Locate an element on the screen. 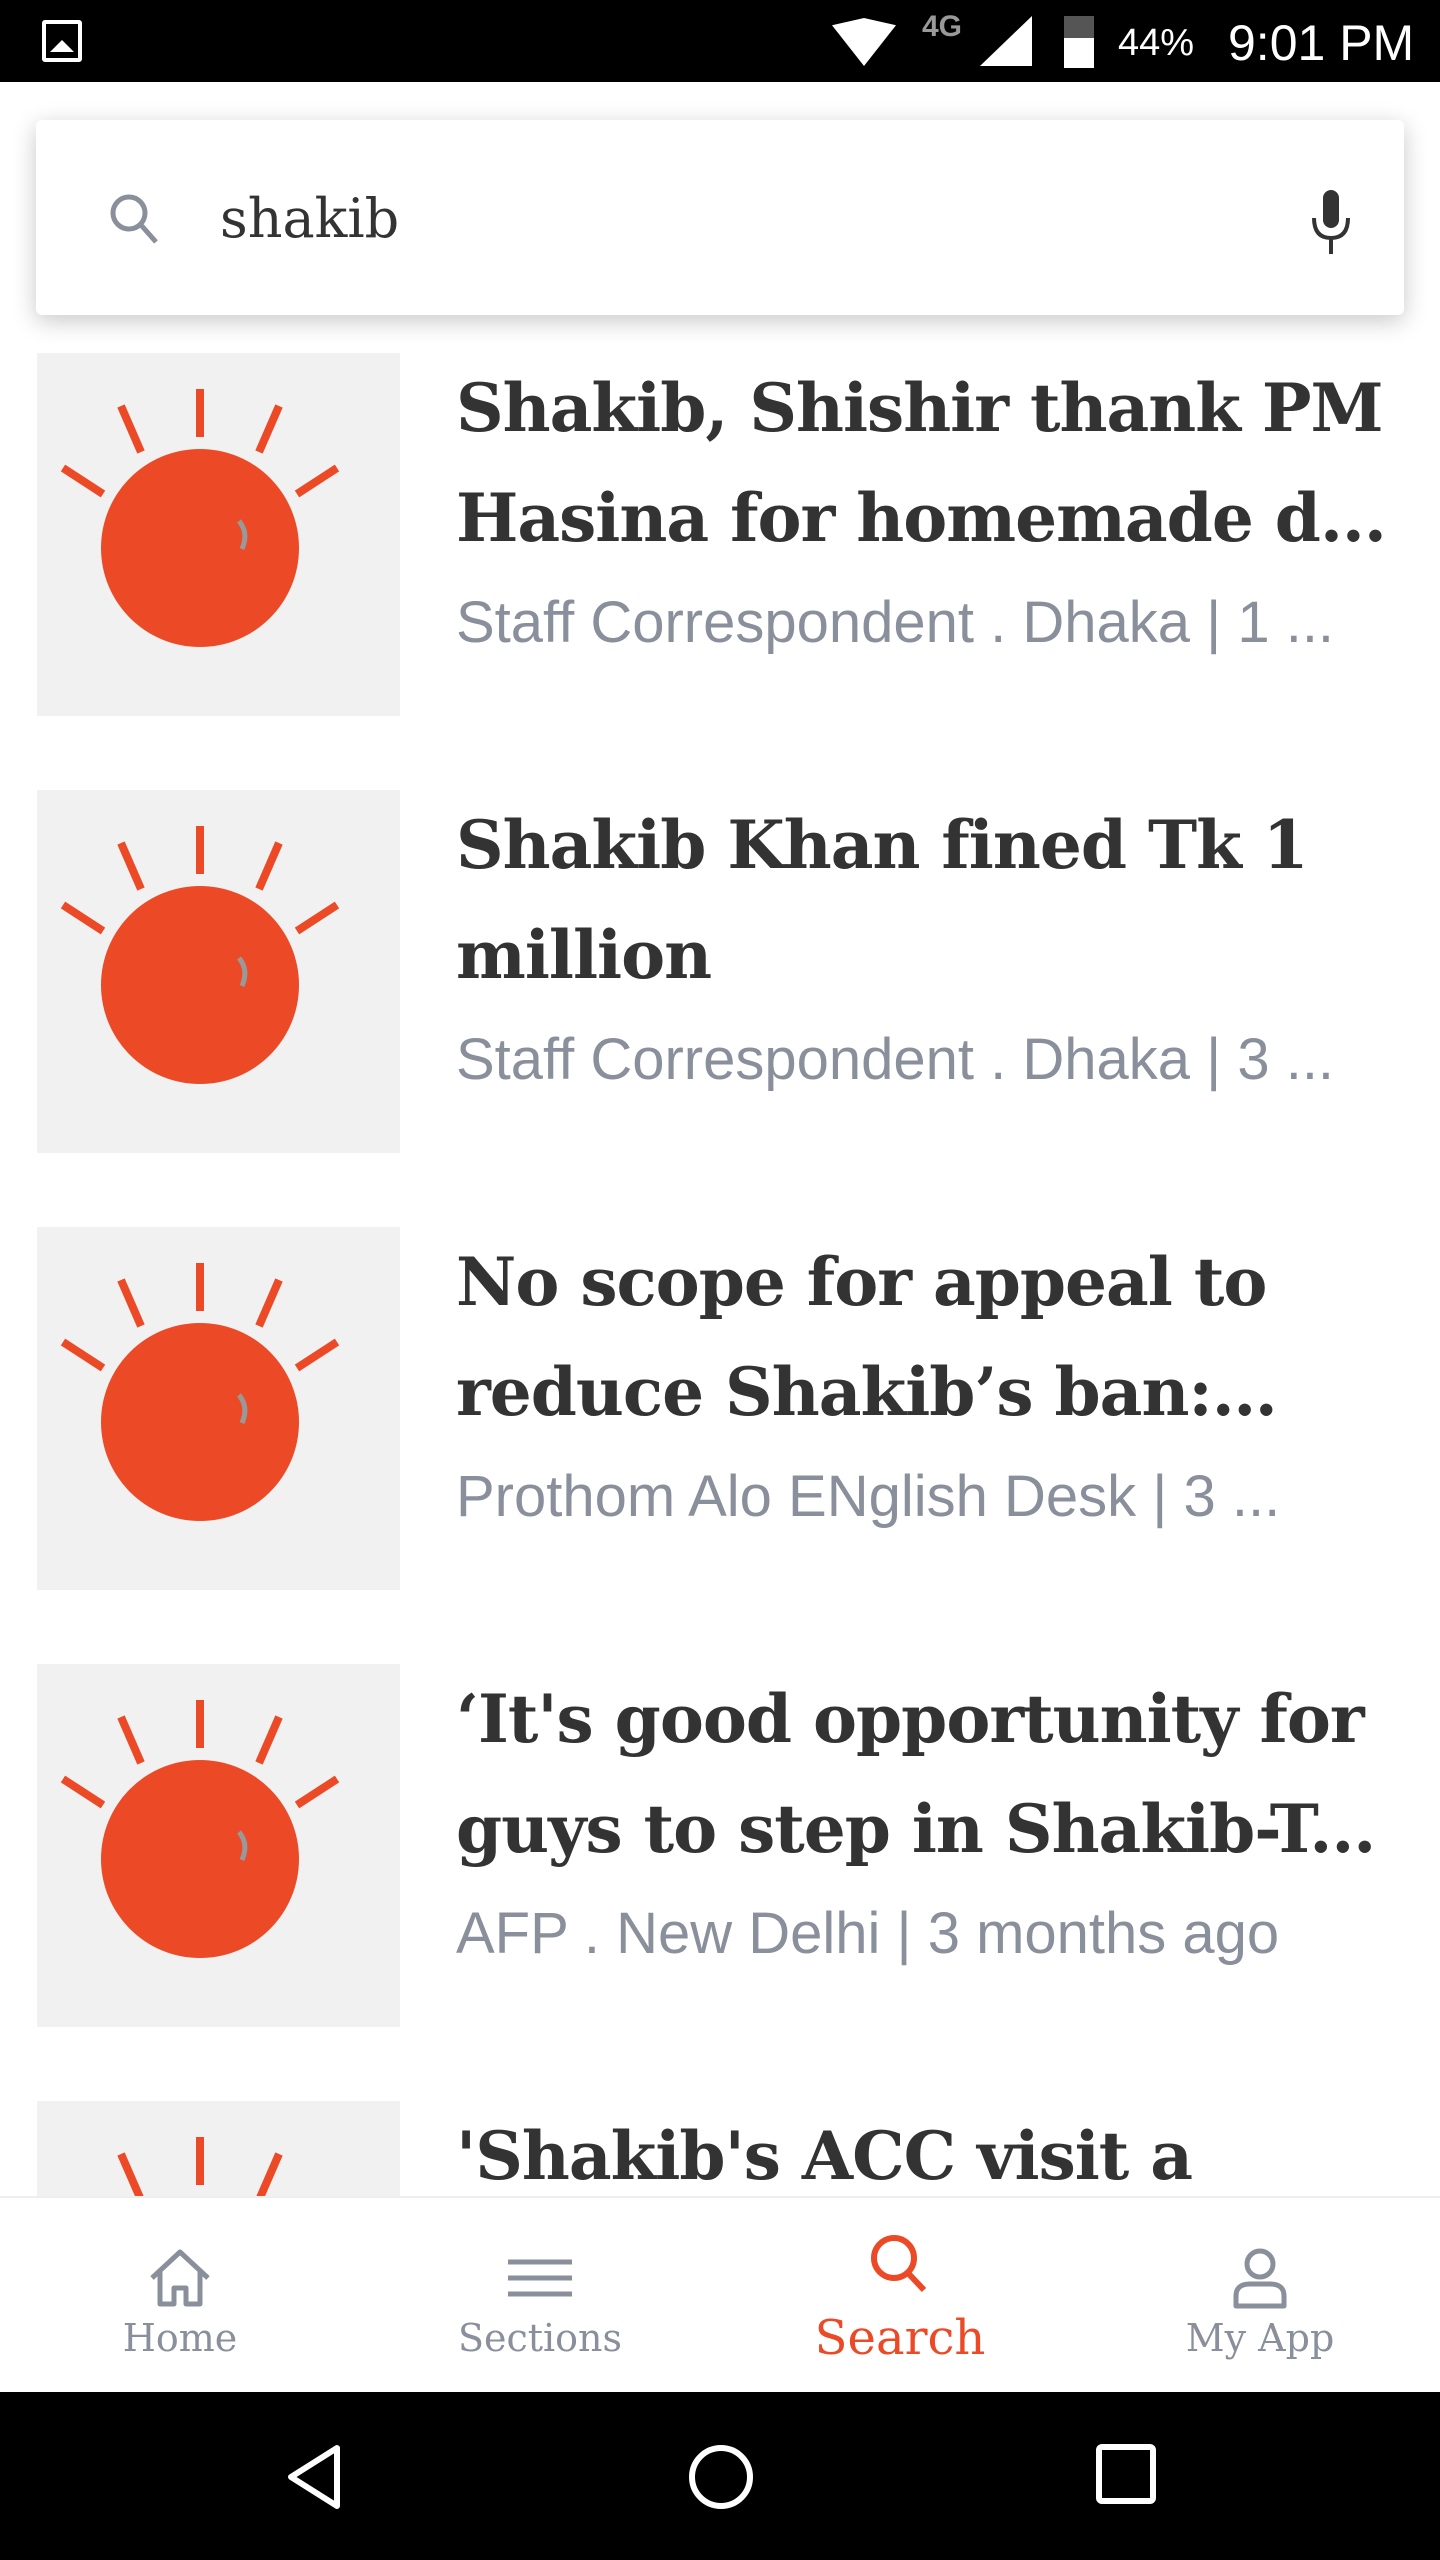  article-meta: AFP . New Delhi | 3 months ago is located at coordinates (868, 1933).